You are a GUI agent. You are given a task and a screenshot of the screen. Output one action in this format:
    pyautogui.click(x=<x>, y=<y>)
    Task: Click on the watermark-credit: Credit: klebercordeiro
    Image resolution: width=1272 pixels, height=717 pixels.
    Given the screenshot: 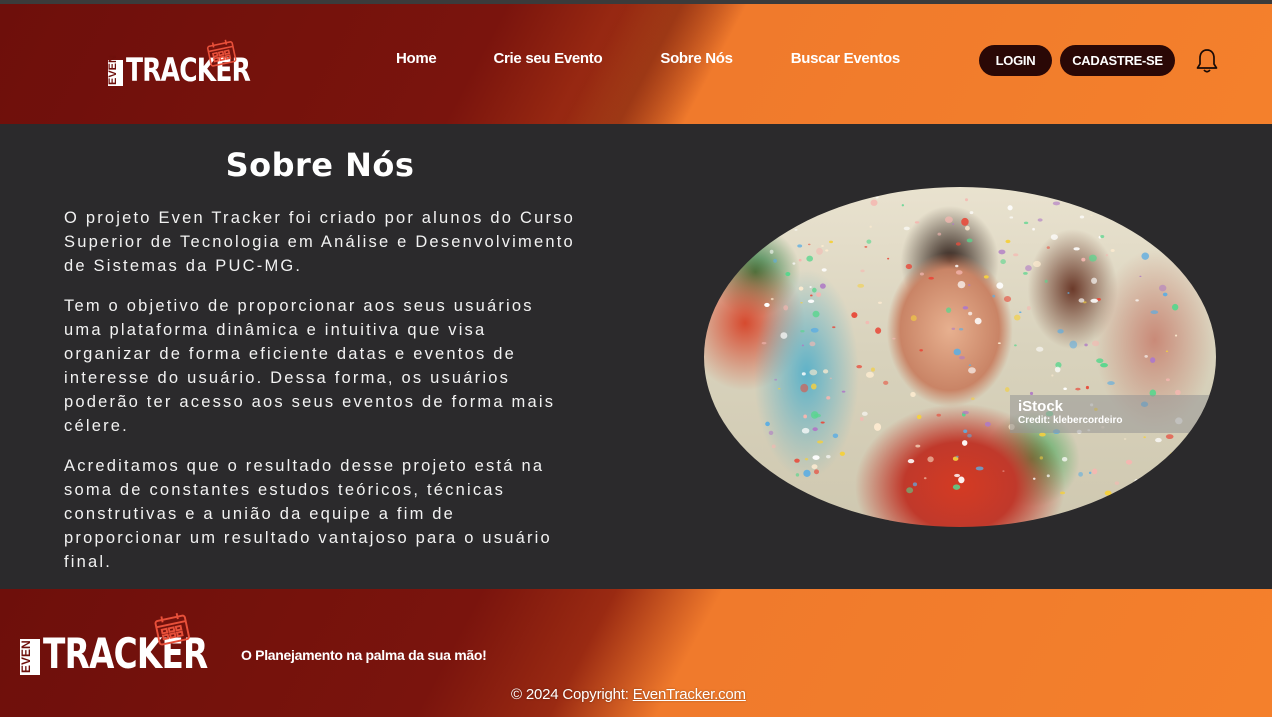 What is the action you would take?
    pyautogui.click(x=1070, y=420)
    